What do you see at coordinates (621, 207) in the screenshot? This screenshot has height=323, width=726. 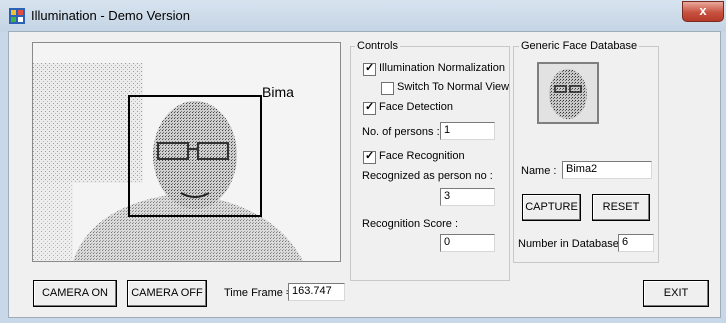 I see `reset-button: RESET` at bounding box center [621, 207].